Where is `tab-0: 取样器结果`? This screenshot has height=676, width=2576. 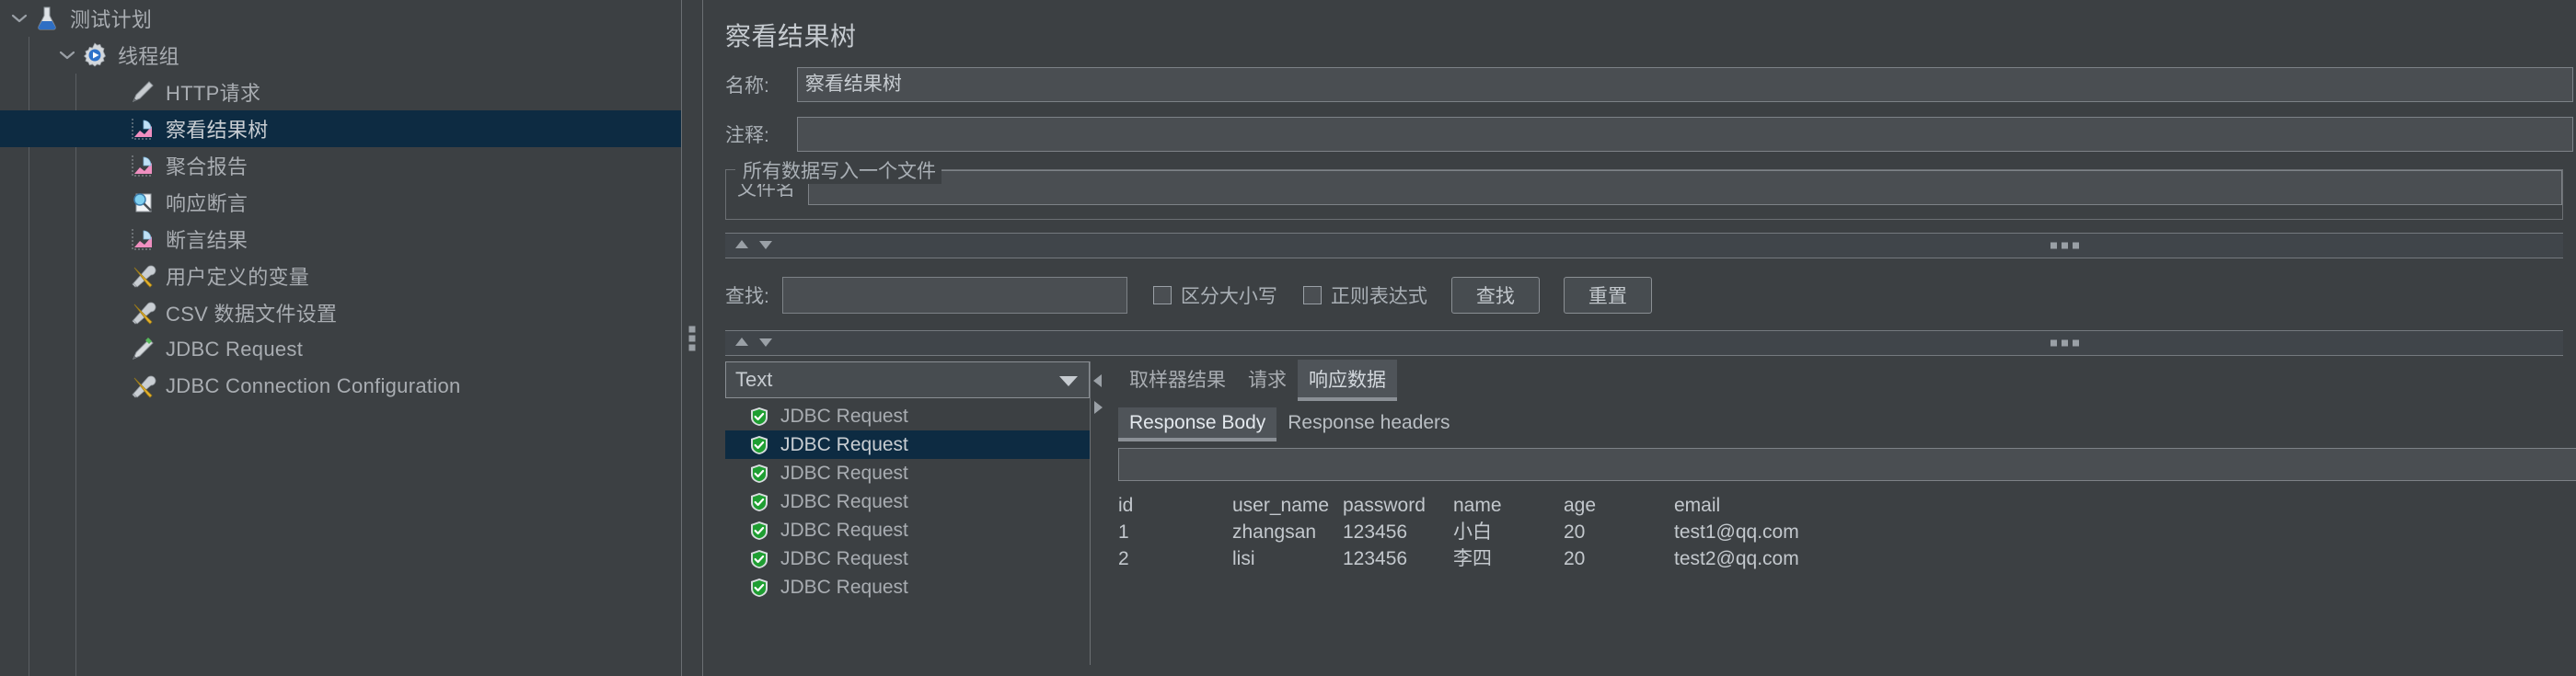 tab-0: 取样器结果 is located at coordinates (1178, 379).